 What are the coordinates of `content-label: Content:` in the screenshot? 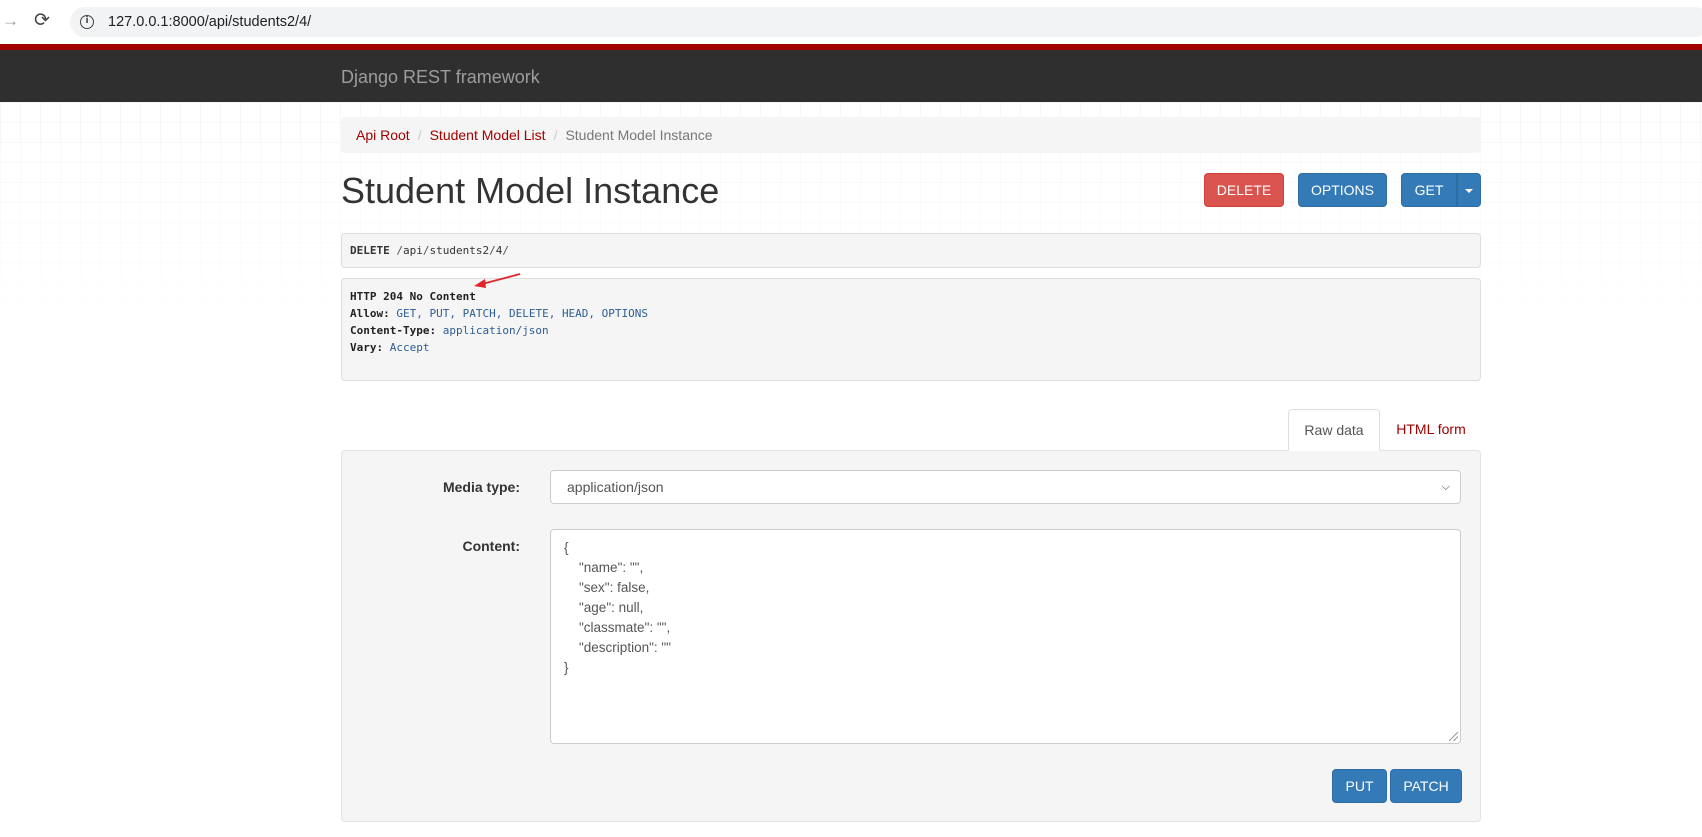 It's located at (491, 546).